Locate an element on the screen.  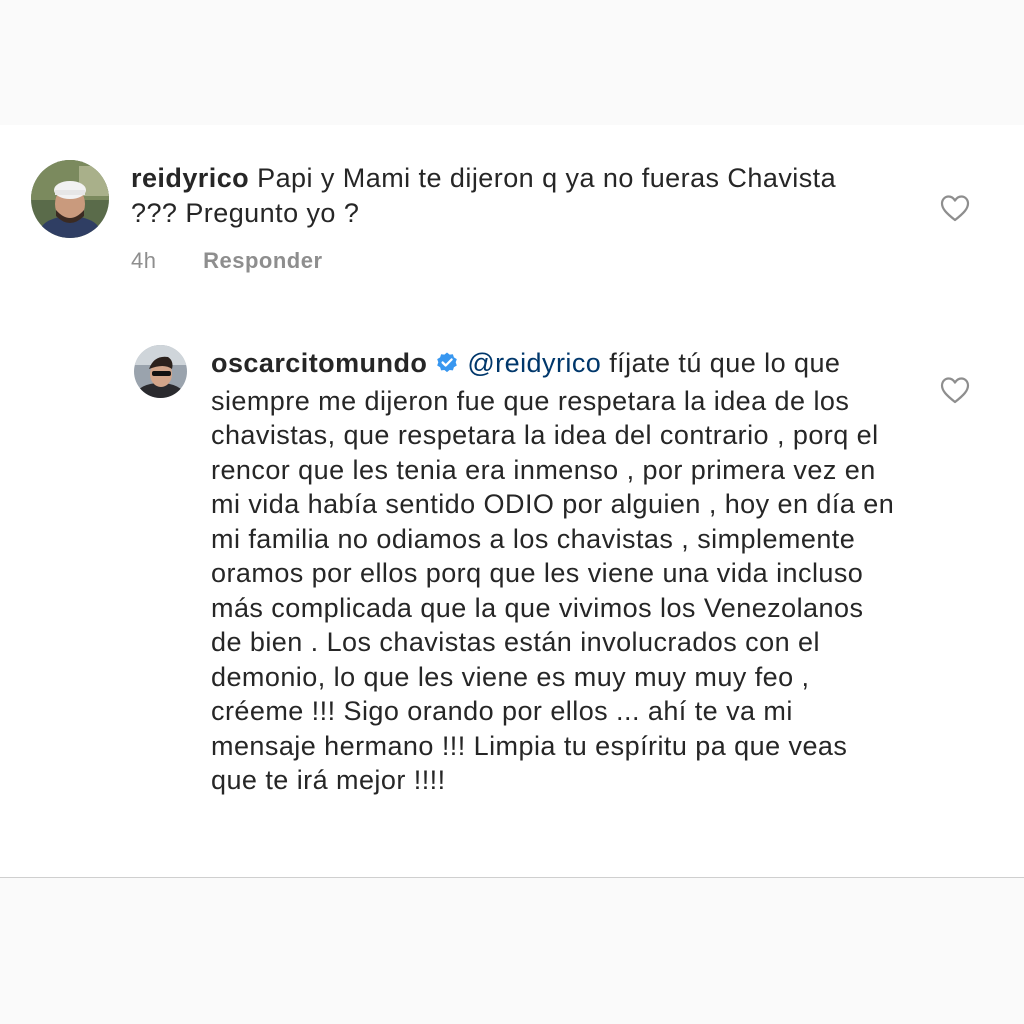
timestamp: 4h is located at coordinates (143, 260).